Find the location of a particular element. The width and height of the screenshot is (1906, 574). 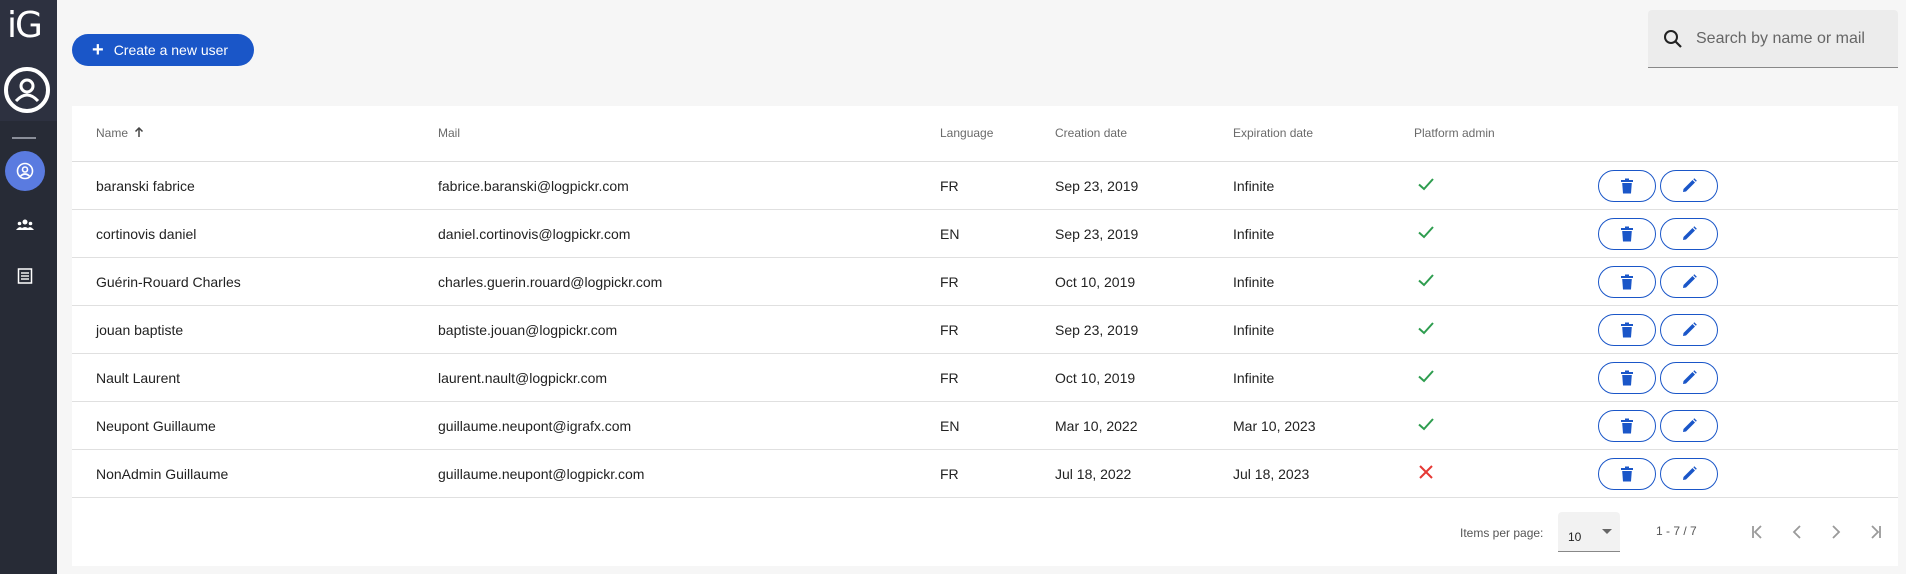

paginator: Items per page: 10 1 - 7 / 7 is located at coordinates (985, 532).